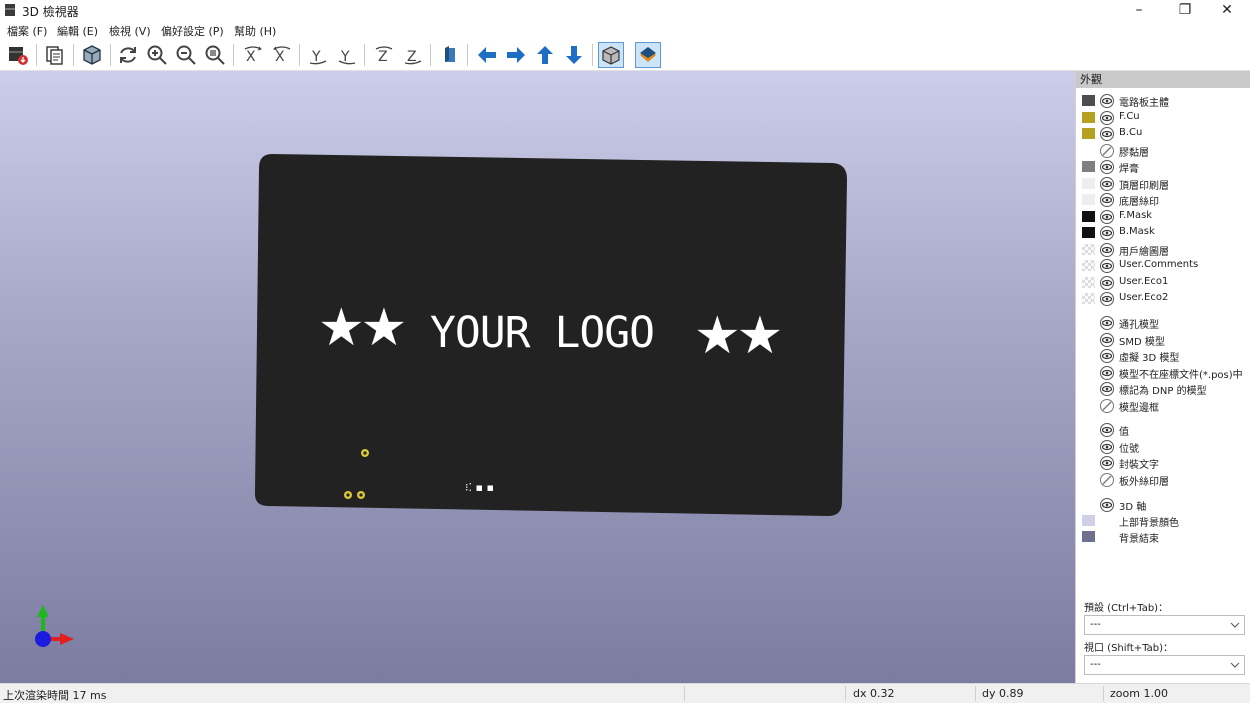  What do you see at coordinates (192, 31) in the screenshot?
I see `menu-preferences: 偏好設定 (P)` at bounding box center [192, 31].